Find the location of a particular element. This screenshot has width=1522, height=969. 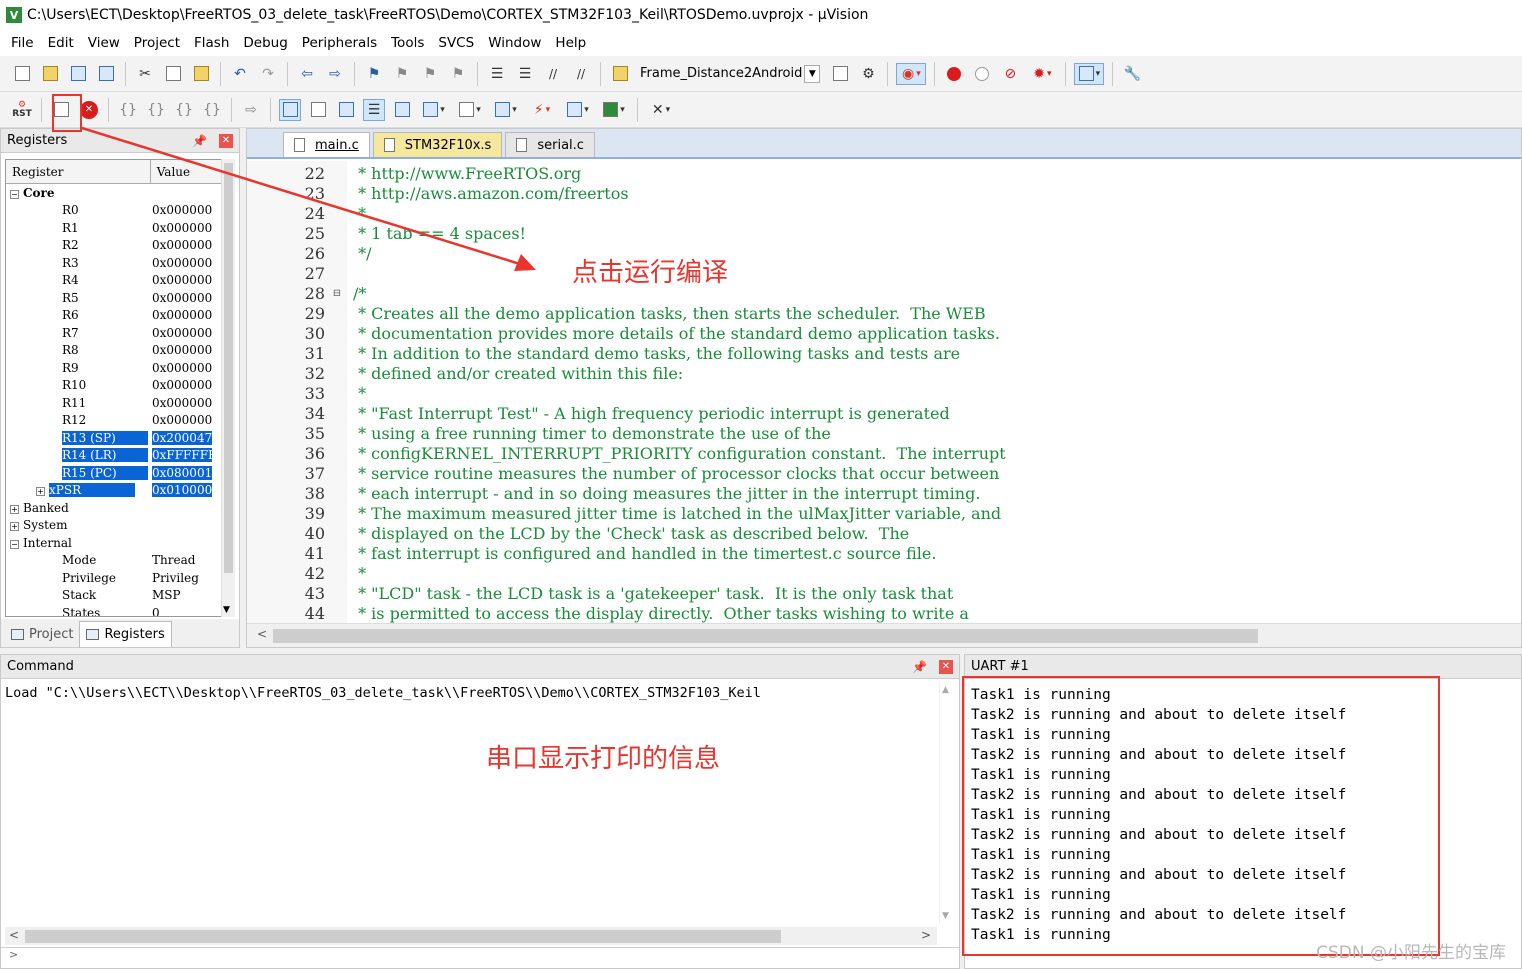

watermark: CSDN @小阳先生的宝库 is located at coordinates (1411, 953).